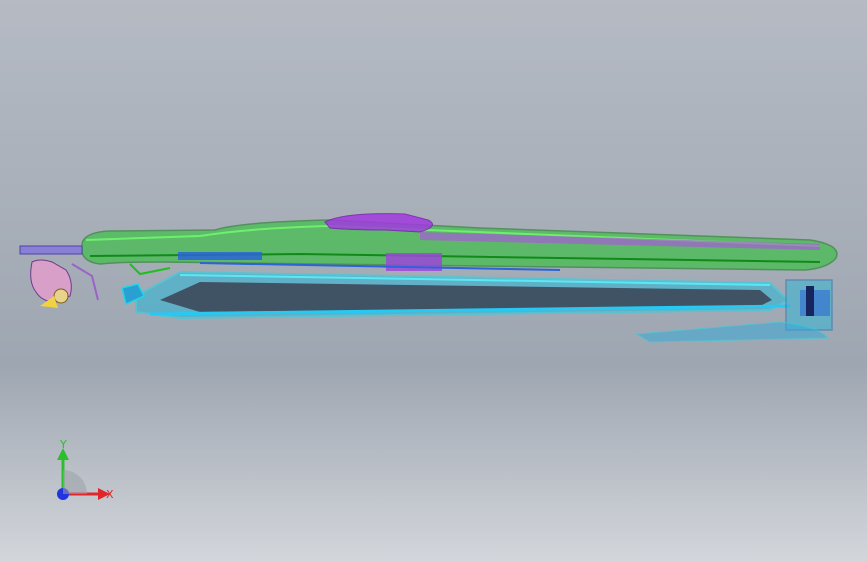 Image resolution: width=867 pixels, height=562 pixels. I want to click on y-axis-label: Y, so click(63, 444).